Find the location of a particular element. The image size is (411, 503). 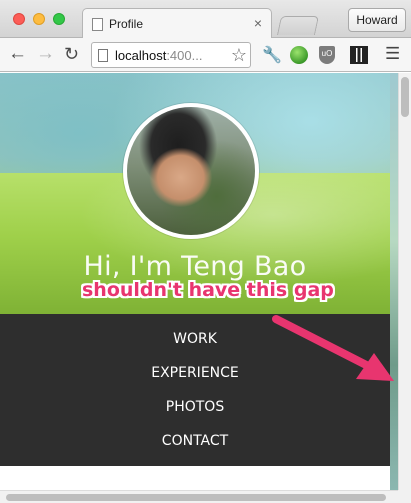

qr-code-icon is located at coordinates (359, 55).